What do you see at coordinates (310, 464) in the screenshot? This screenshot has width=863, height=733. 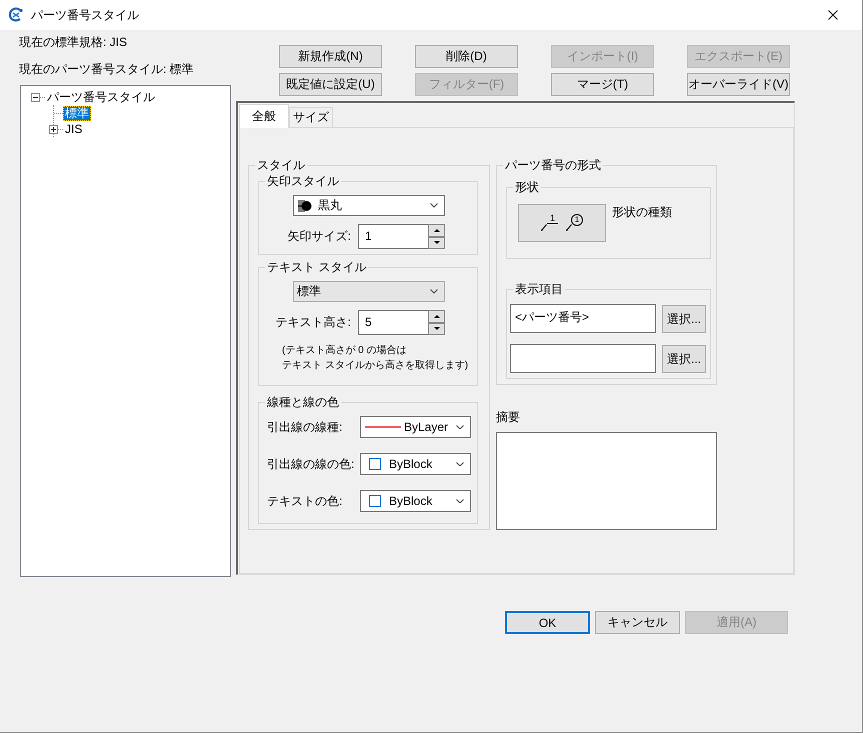 I see `field-label: 引出線の線の色:` at bounding box center [310, 464].